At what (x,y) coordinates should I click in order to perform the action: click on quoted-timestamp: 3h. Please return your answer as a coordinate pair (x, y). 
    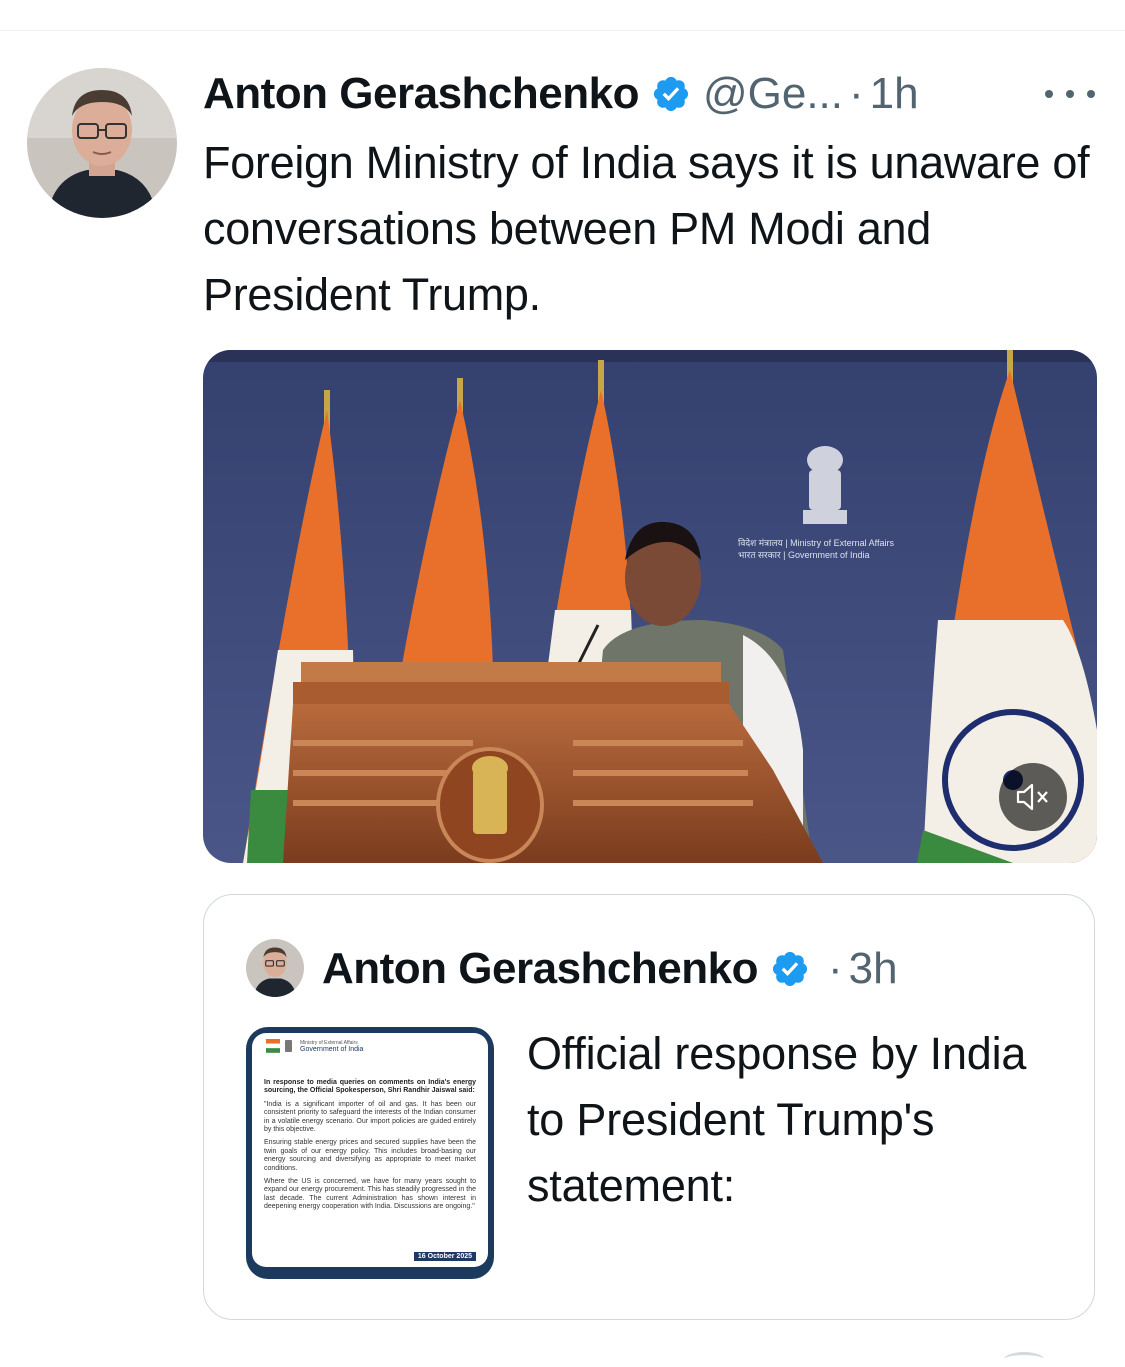
    Looking at the image, I should click on (873, 968).